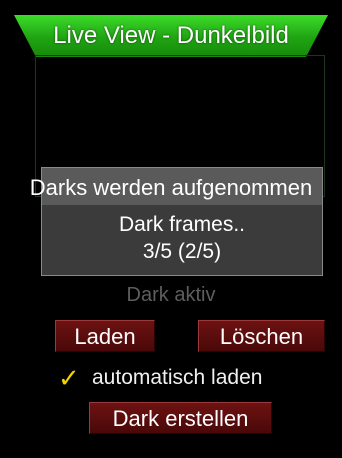  What do you see at coordinates (171, 187) in the screenshot?
I see `dialog-title: Darks werden aufgenommen` at bounding box center [171, 187].